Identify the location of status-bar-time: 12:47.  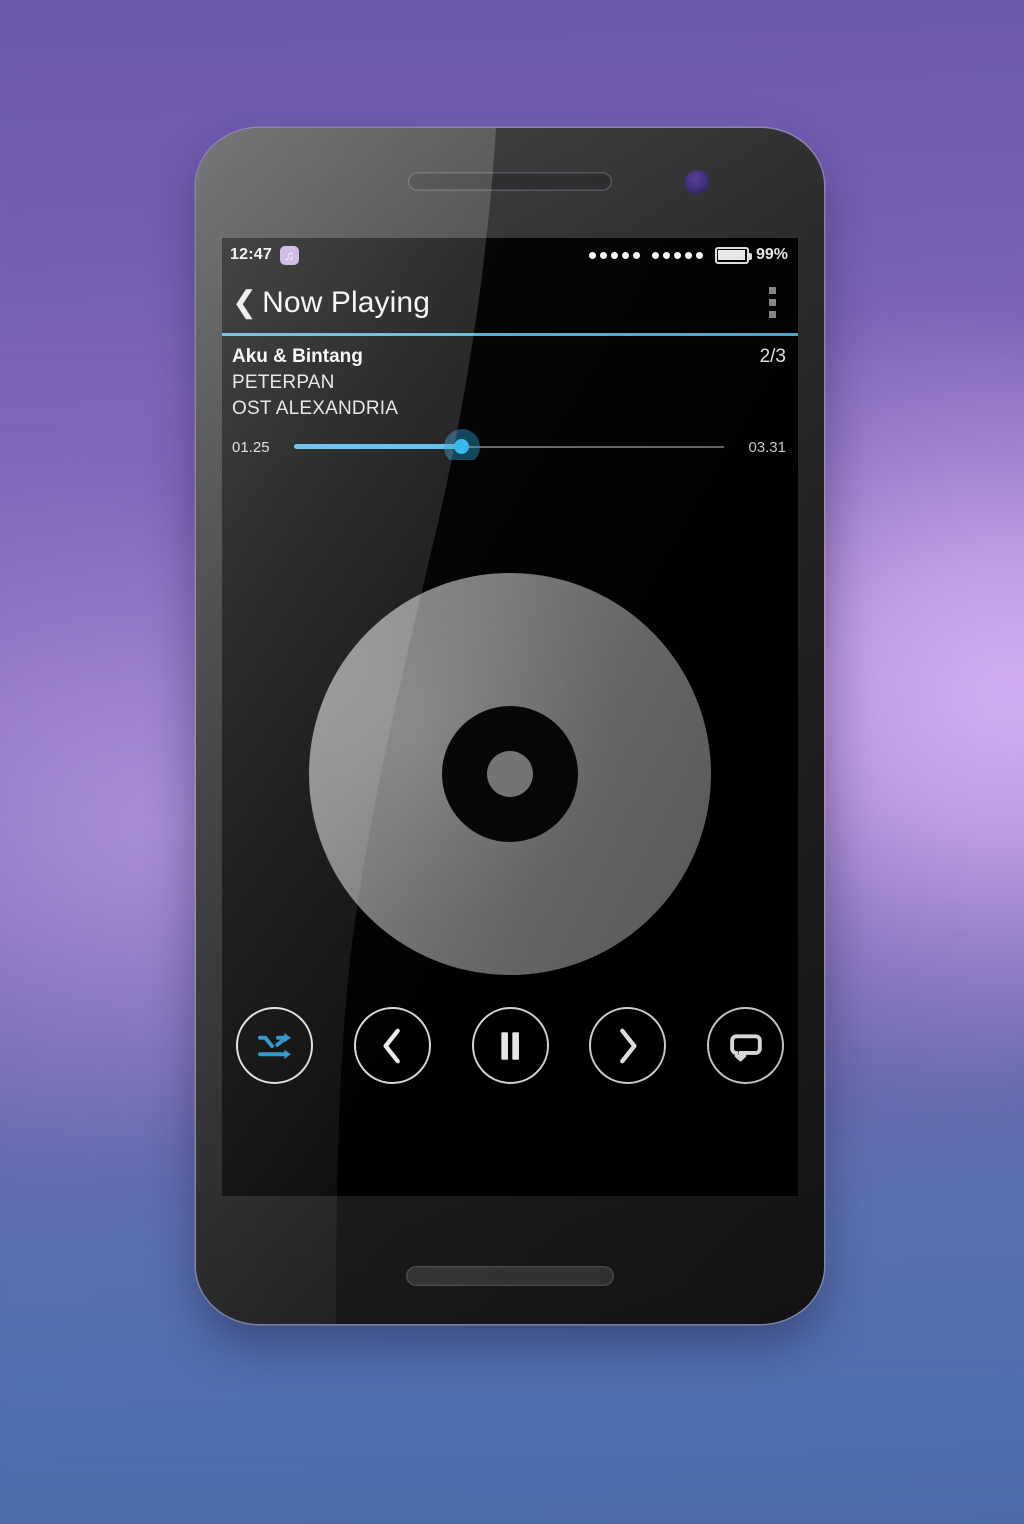
(251, 254).